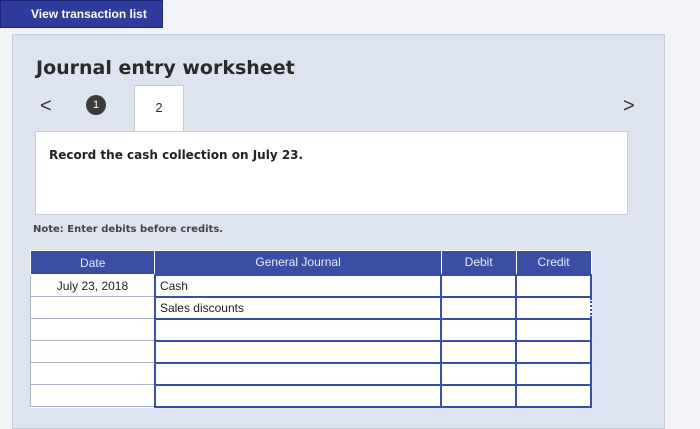 The height and width of the screenshot is (429, 700). What do you see at coordinates (81, 14) in the screenshot?
I see `view-transaction-list-button: View transaction list` at bounding box center [81, 14].